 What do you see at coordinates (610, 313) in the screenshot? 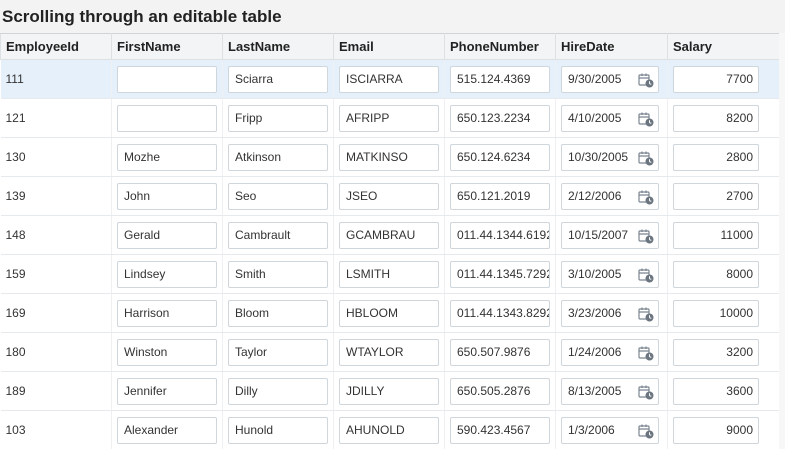
I see `hiredate-input: 3/23/2006` at bounding box center [610, 313].